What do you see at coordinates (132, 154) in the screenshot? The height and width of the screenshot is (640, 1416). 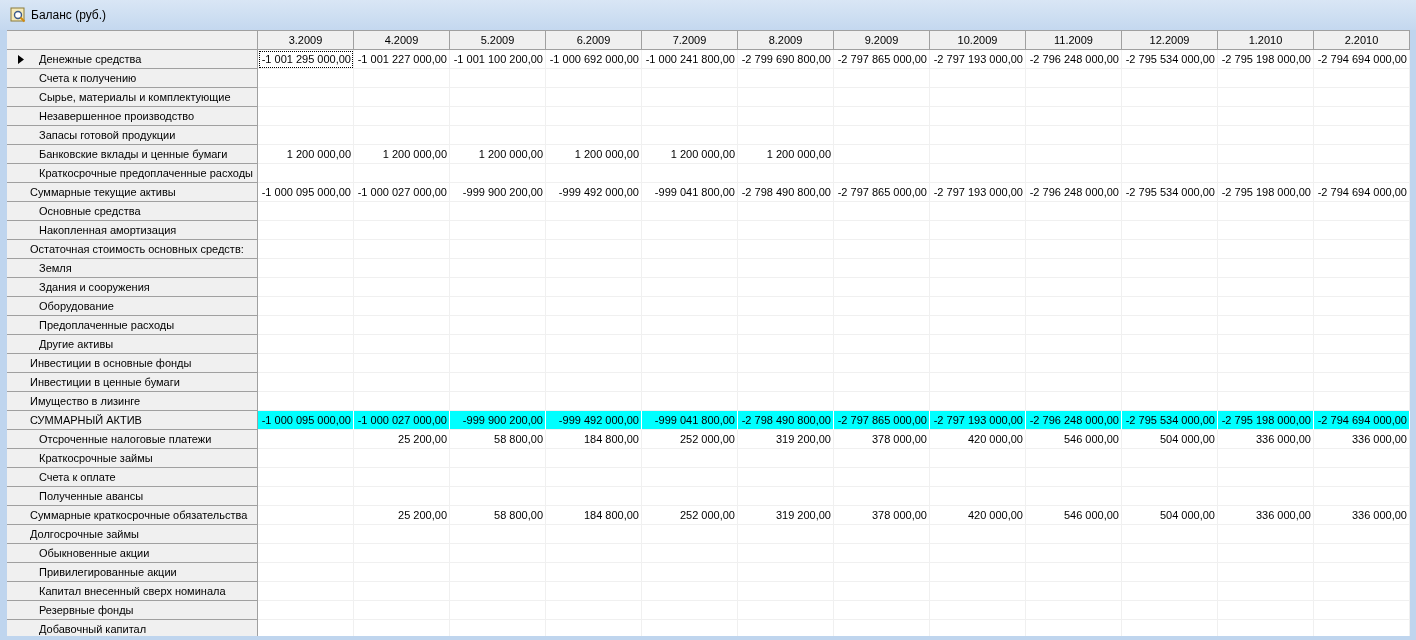 I see `row-header: Банковские вклады и ценные бумаги` at bounding box center [132, 154].